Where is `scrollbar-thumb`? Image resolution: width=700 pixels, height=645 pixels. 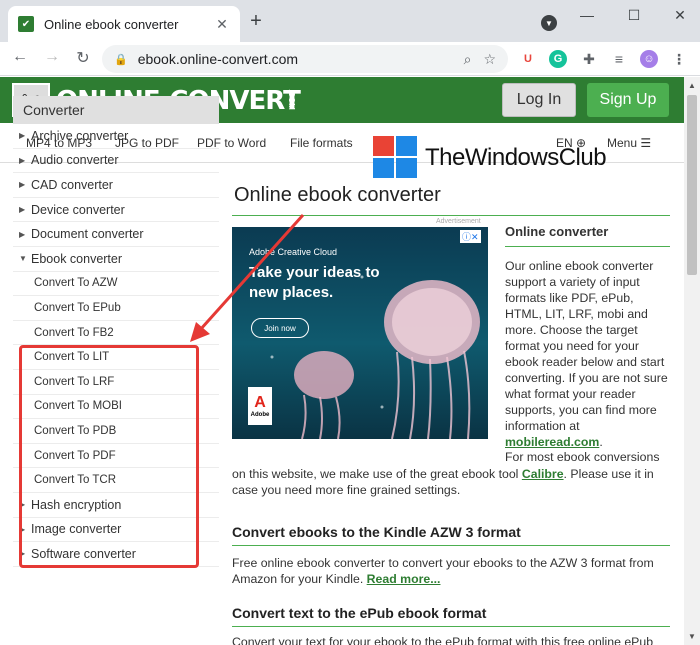 scrollbar-thumb is located at coordinates (692, 185).